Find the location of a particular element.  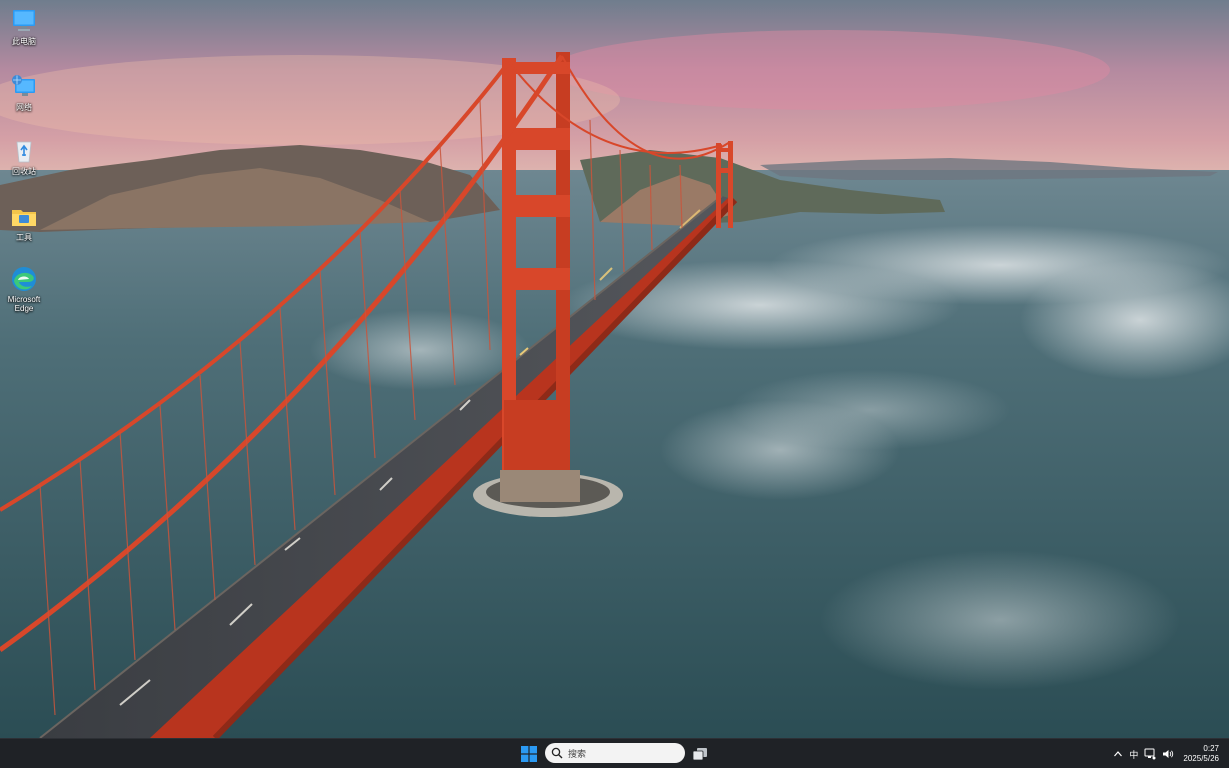

task-view-button is located at coordinates (700, 754).